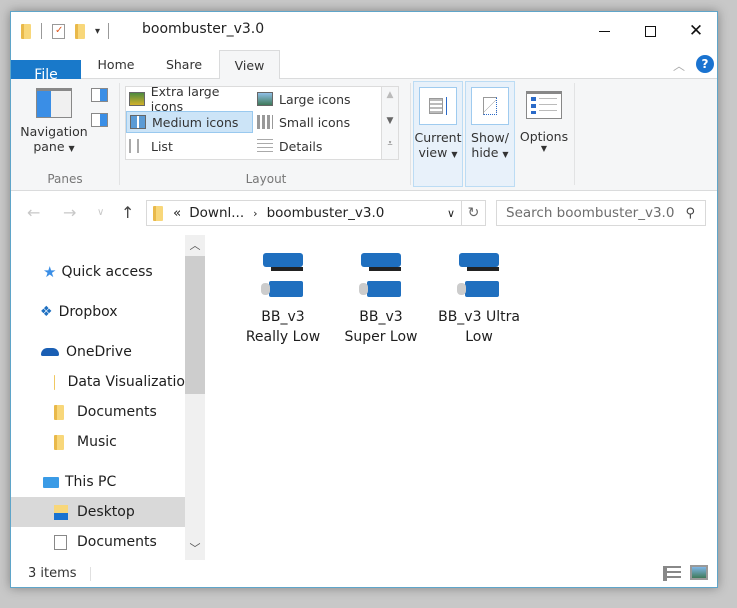 Image resolution: width=737 pixels, height=608 pixels. I want to click on tab-label: Share, so click(184, 64).